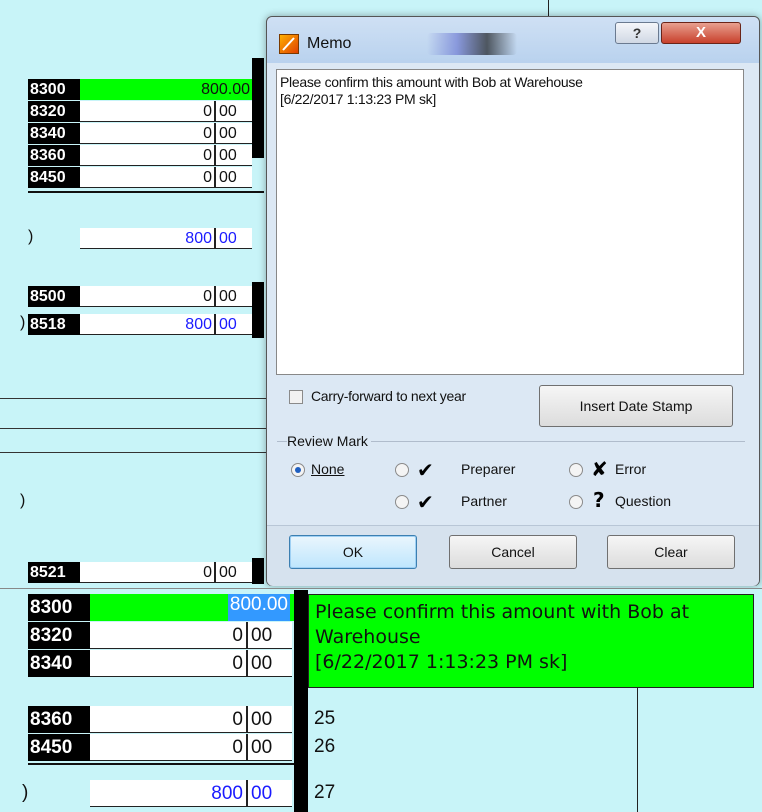 The height and width of the screenshot is (812, 762). What do you see at coordinates (402, 470) in the screenshot?
I see `review-preparer-radio` at bounding box center [402, 470].